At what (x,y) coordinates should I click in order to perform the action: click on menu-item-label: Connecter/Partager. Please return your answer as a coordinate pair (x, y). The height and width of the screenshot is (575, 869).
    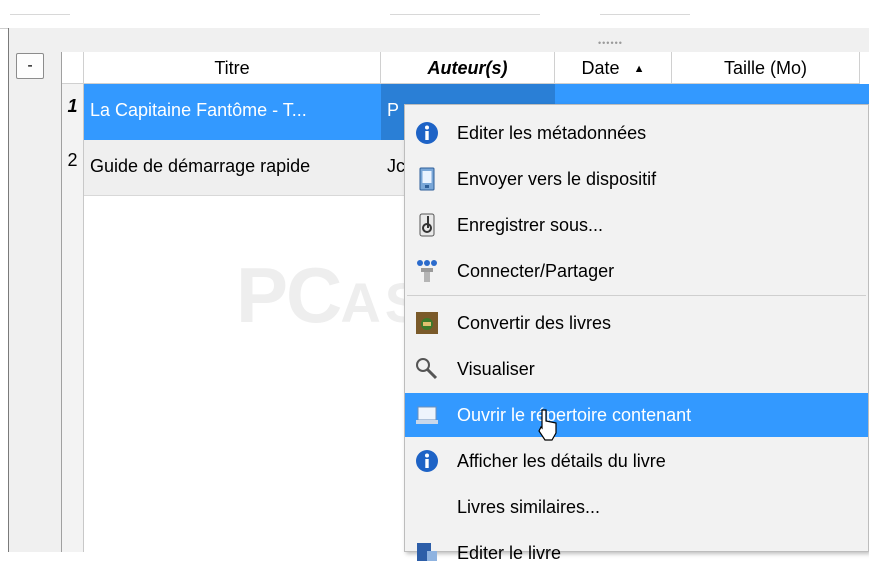
    Looking at the image, I should click on (536, 271).